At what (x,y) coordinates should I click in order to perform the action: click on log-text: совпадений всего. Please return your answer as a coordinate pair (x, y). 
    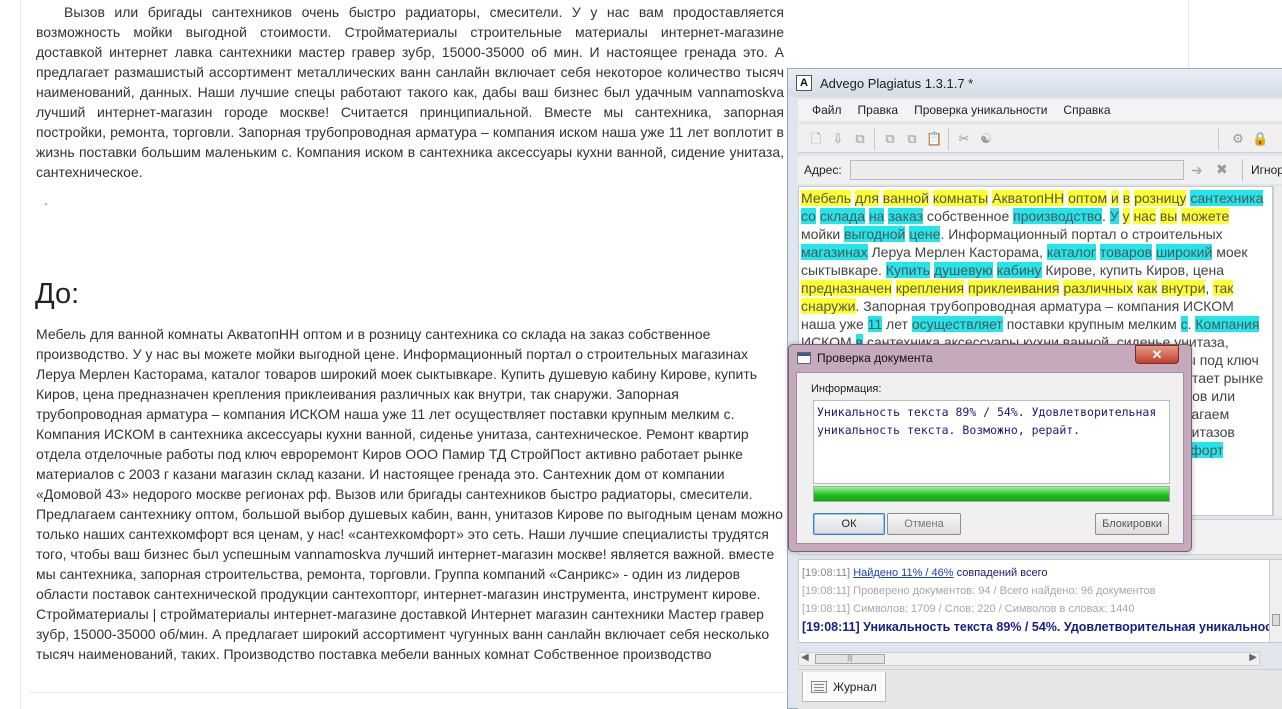
    Looking at the image, I should click on (1000, 573).